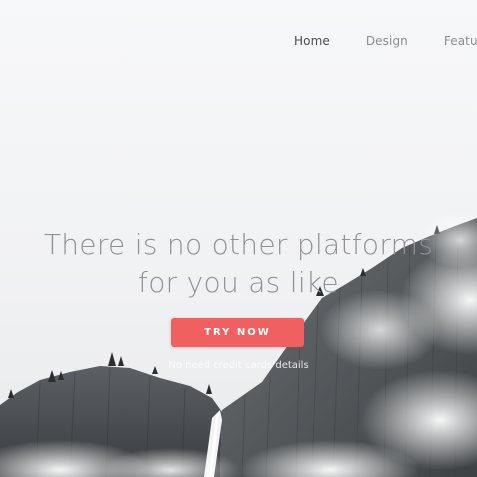  What do you see at coordinates (460, 41) in the screenshot?
I see `nav-item-feature: Feature` at bounding box center [460, 41].